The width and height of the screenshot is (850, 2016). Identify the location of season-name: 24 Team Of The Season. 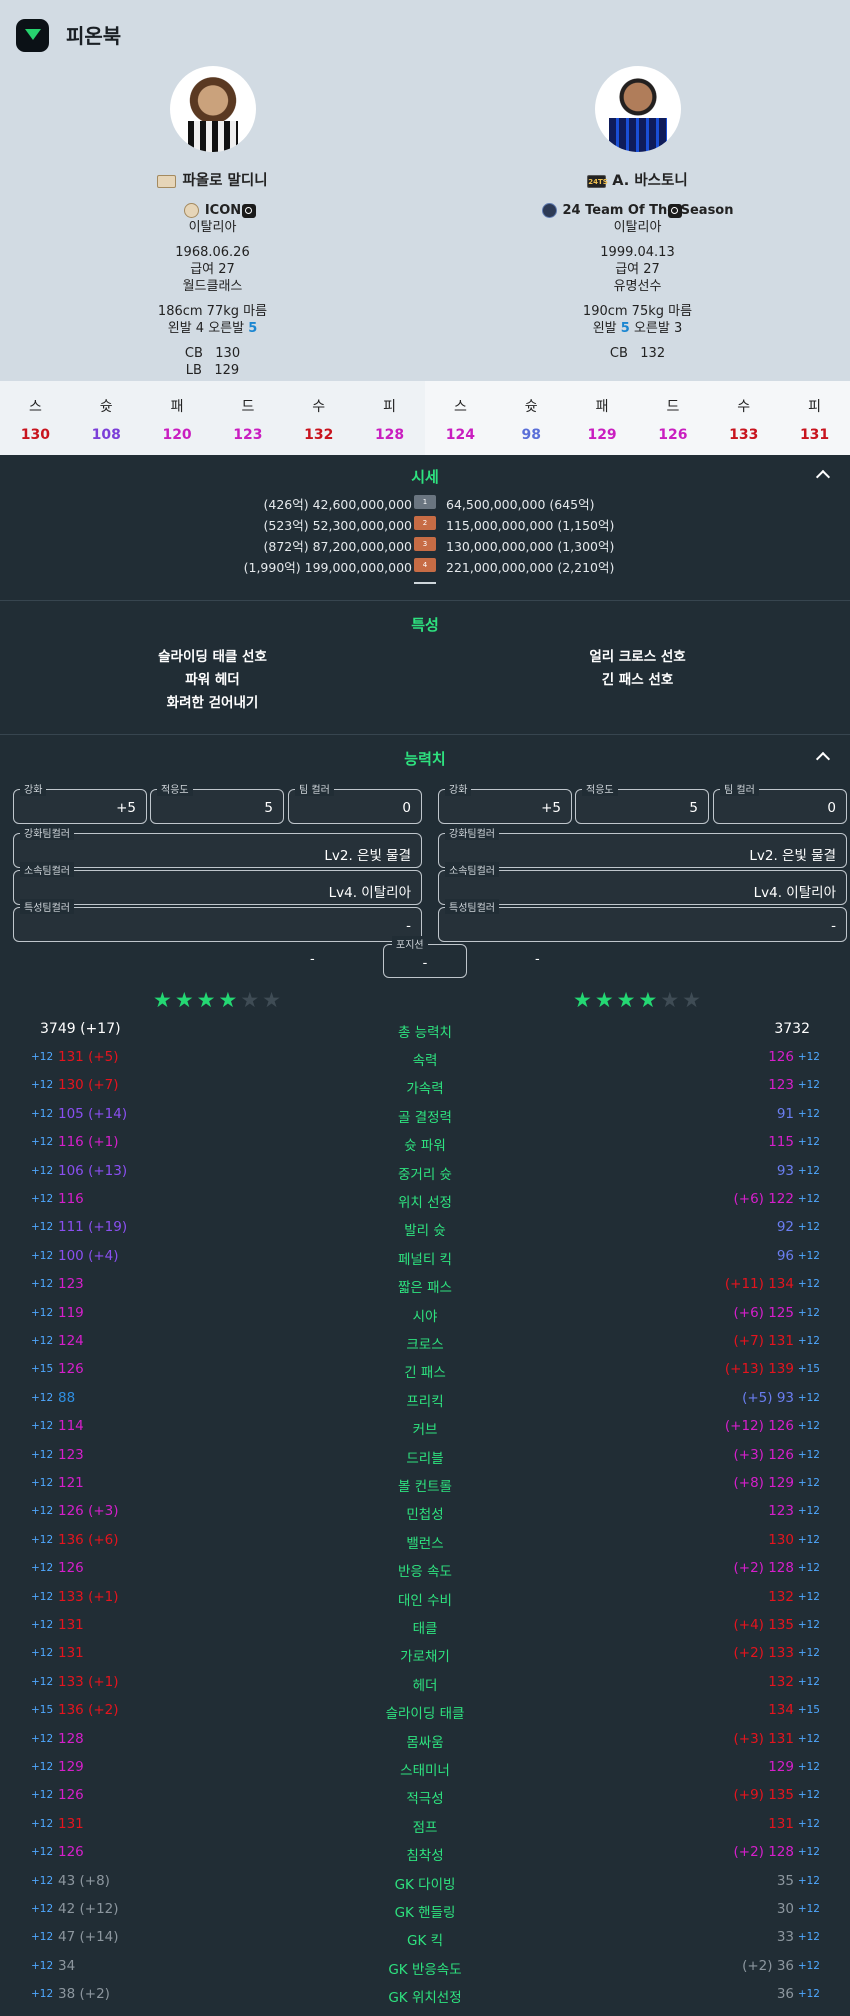
(648, 210).